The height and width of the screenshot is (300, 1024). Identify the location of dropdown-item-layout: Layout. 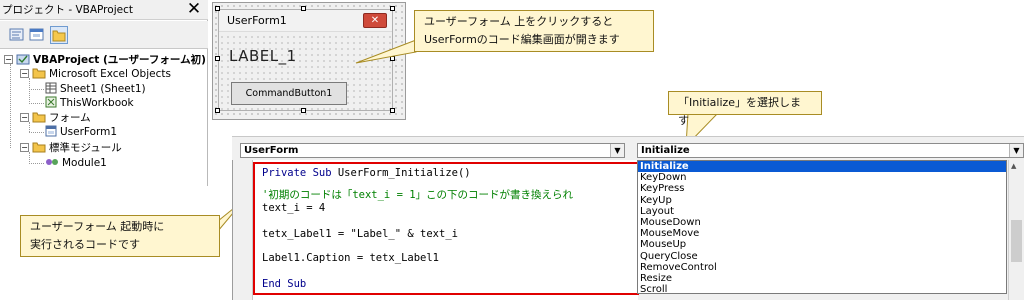
(822, 211).